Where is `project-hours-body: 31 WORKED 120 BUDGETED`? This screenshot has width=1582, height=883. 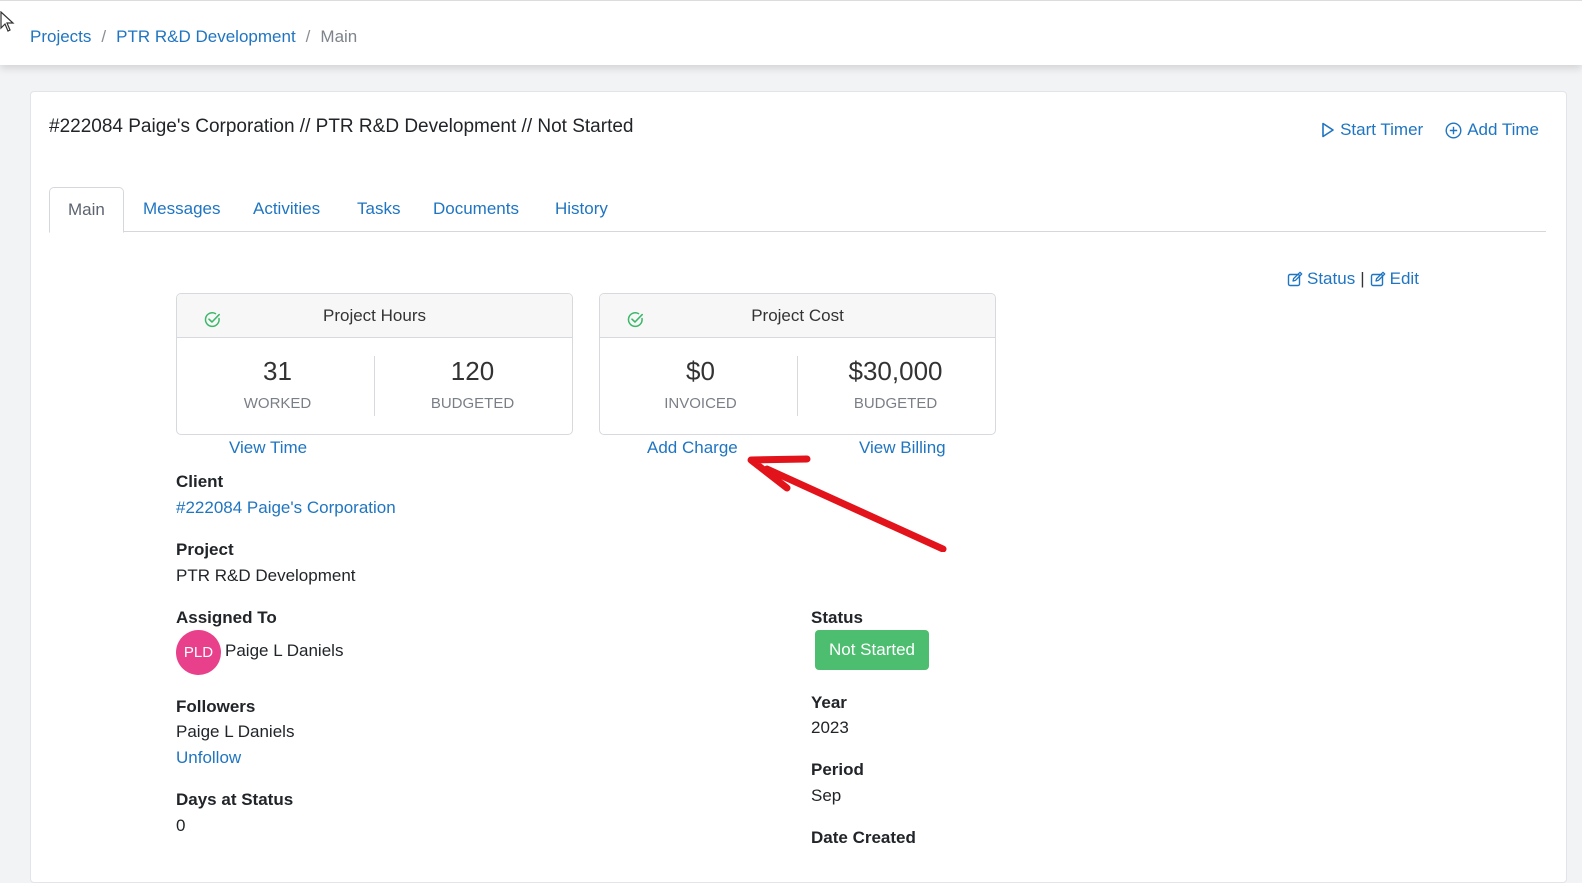
project-hours-body: 31 WORKED 120 BUDGETED is located at coordinates (374, 386).